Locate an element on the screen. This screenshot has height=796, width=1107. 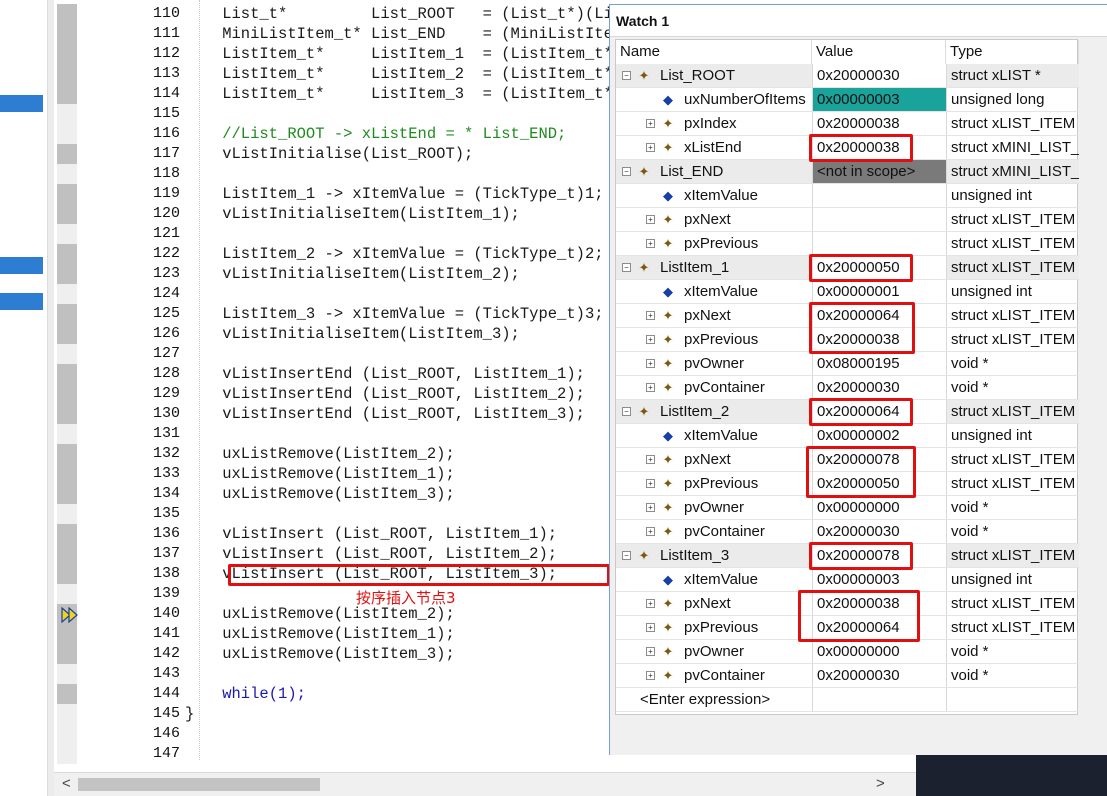
watch-row: + ✦ pvContainer 0x20000030 void * is located at coordinates (847, 388).